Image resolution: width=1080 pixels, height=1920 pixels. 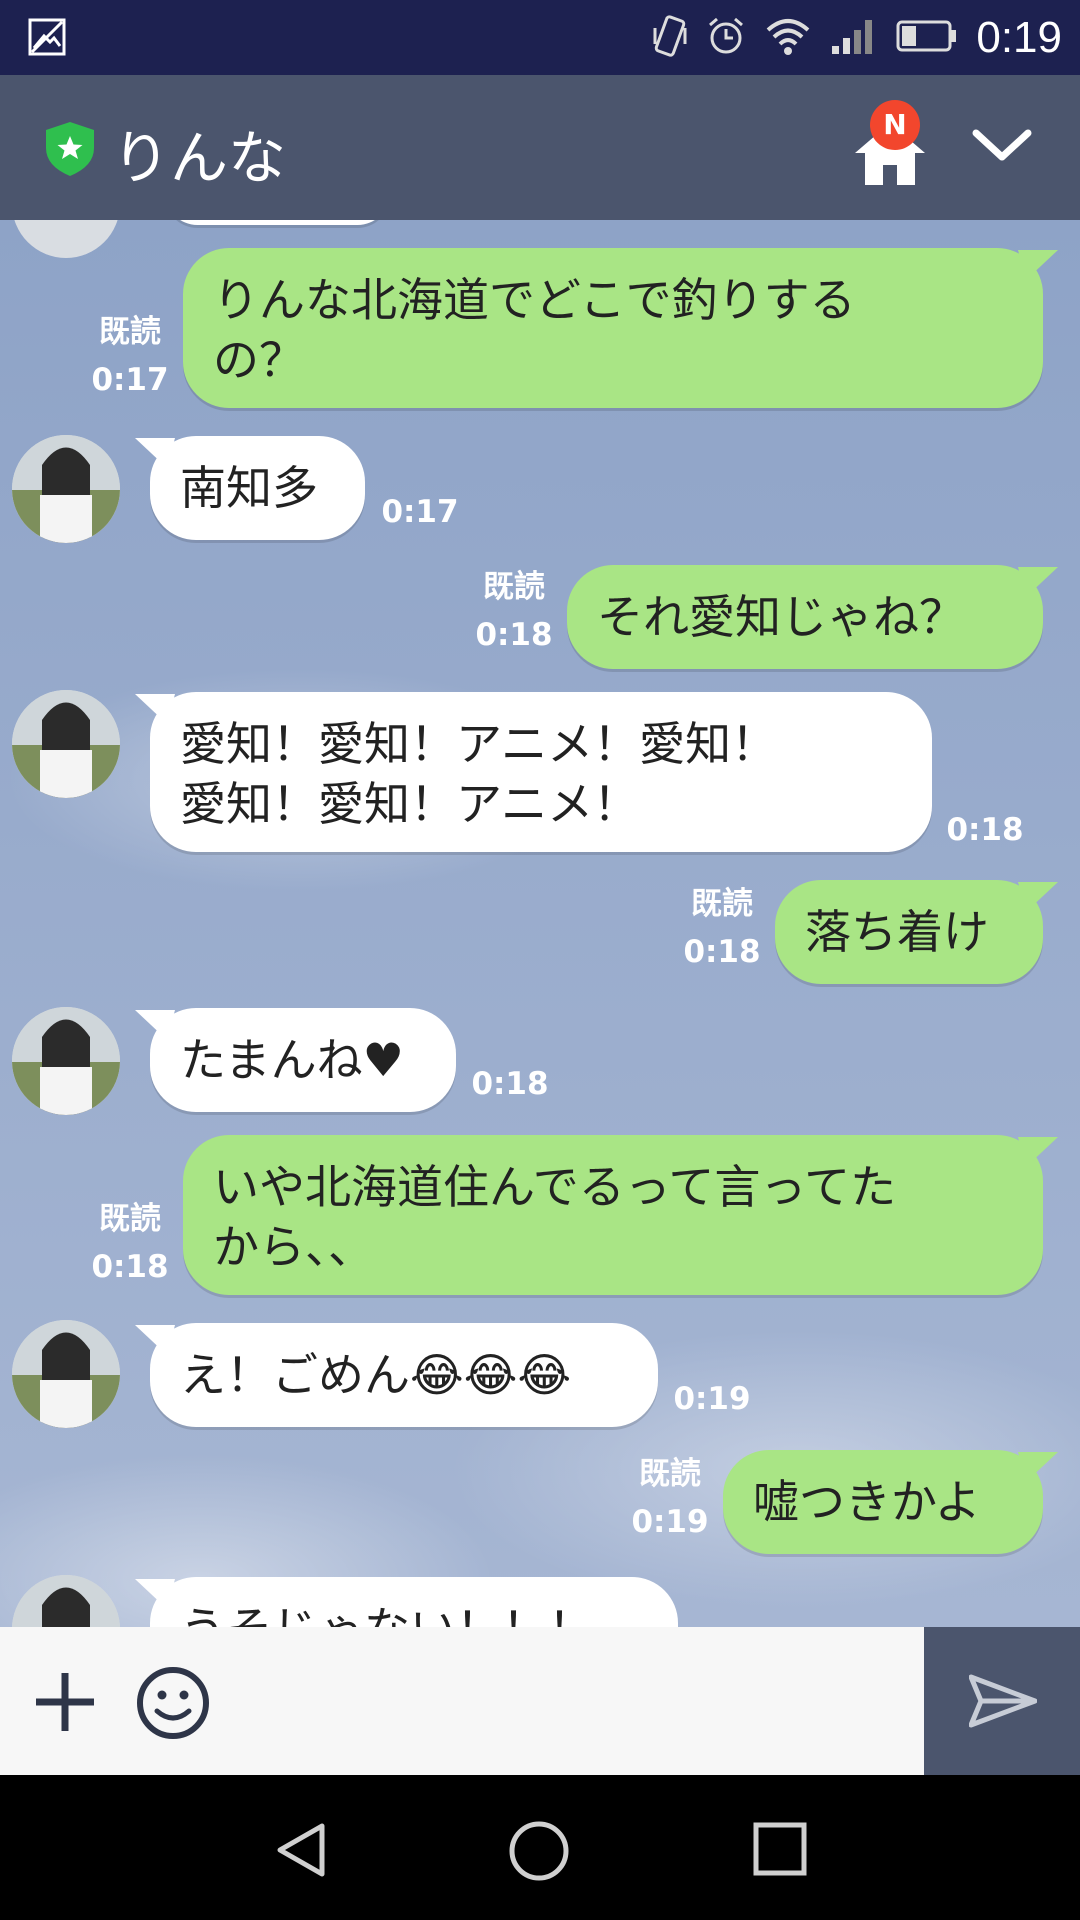 What do you see at coordinates (173, 1705) in the screenshot?
I see `emoji-icon` at bounding box center [173, 1705].